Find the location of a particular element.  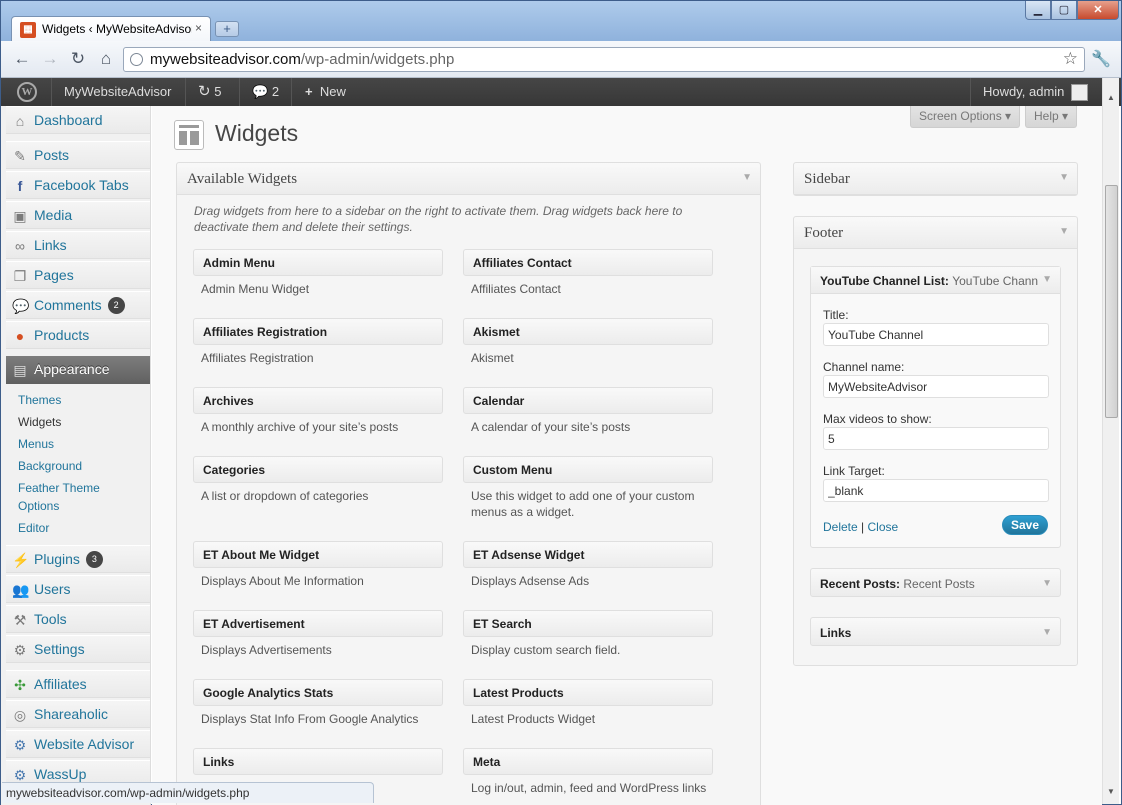

sidebar-widget-area: Sidebar ▼ is located at coordinates (935, 179).